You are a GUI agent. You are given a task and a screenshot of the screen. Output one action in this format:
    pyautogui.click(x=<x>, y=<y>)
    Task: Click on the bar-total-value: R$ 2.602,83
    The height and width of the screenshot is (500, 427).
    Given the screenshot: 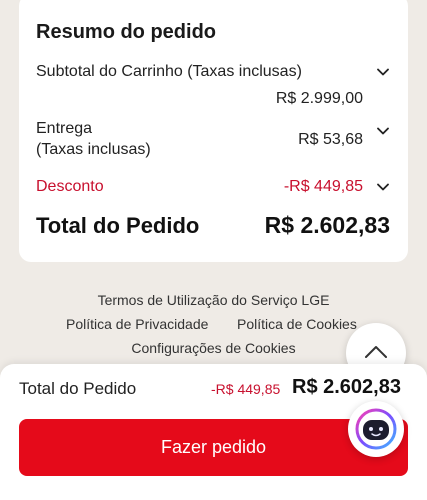 What is the action you would take?
    pyautogui.click(x=346, y=387)
    